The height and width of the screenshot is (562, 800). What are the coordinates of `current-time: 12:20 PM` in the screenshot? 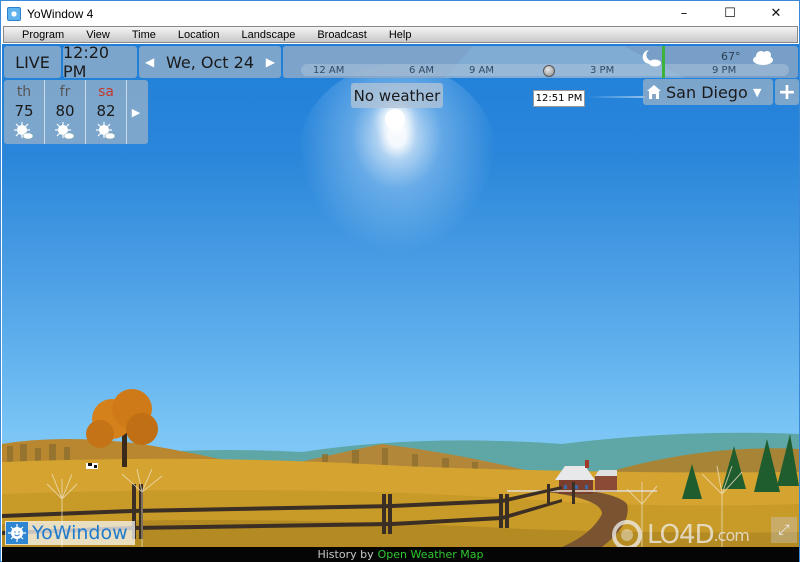 It's located at (100, 62).